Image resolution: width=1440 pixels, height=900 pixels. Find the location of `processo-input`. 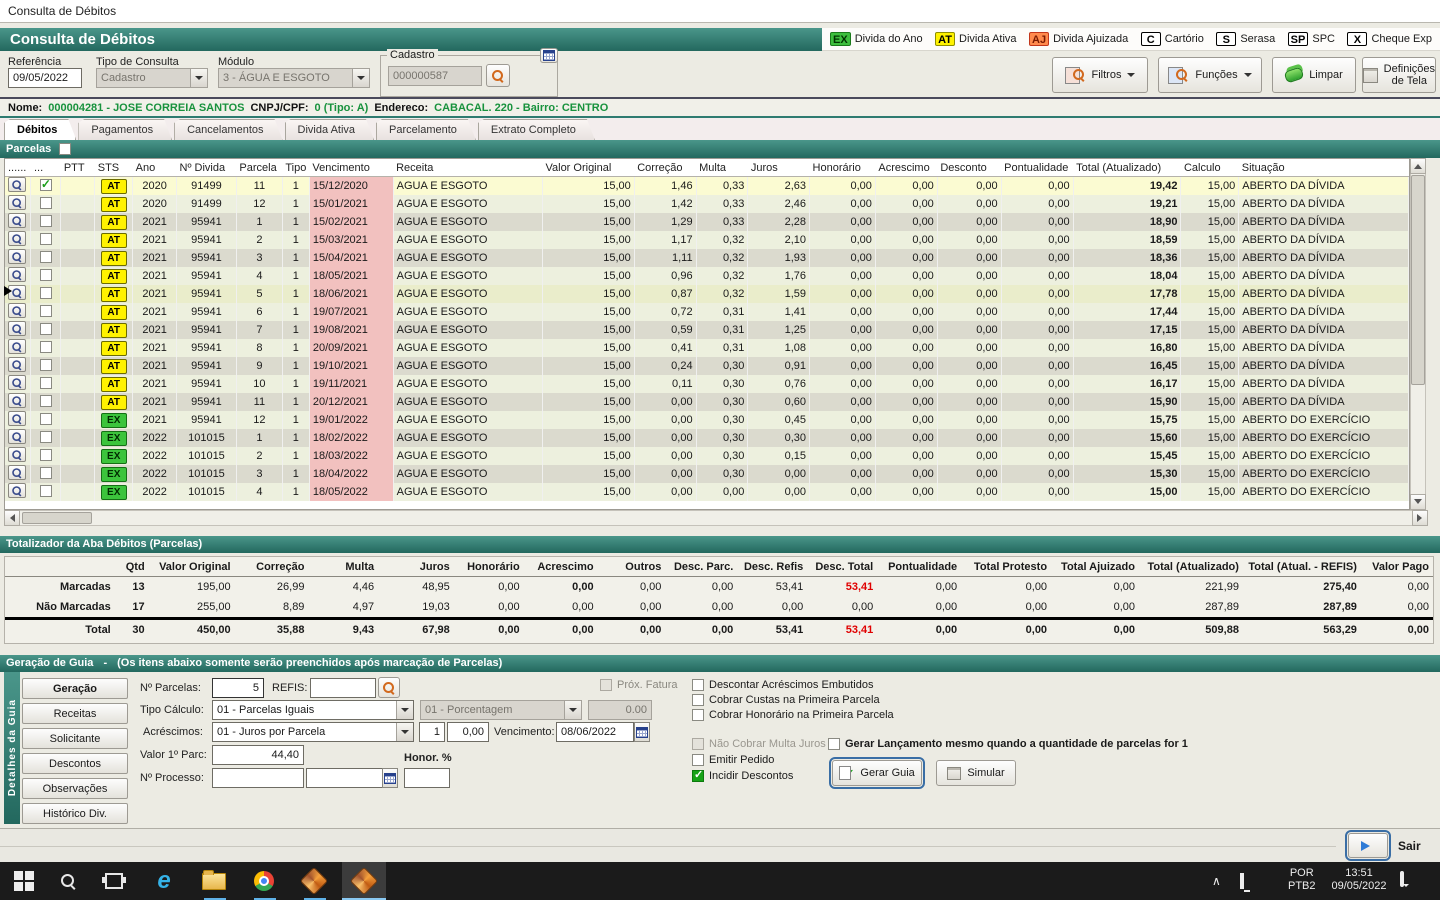

processo-input is located at coordinates (258, 778).